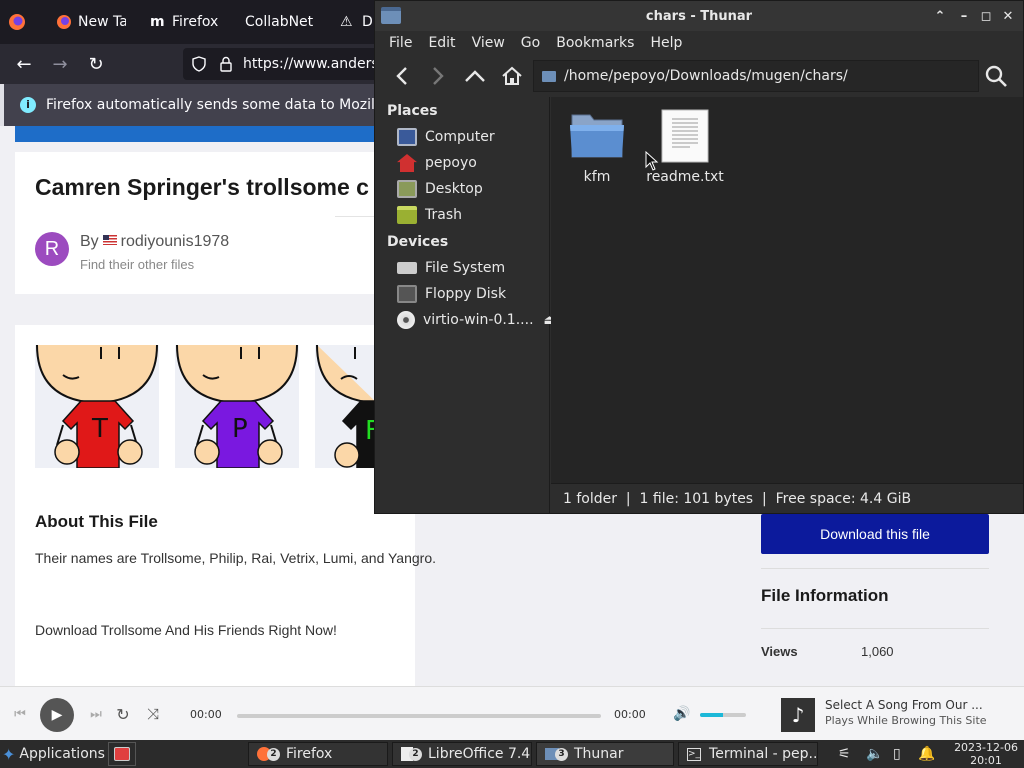 This screenshot has height=768, width=1024. I want to click on reload-button: ↻, so click(96, 64).